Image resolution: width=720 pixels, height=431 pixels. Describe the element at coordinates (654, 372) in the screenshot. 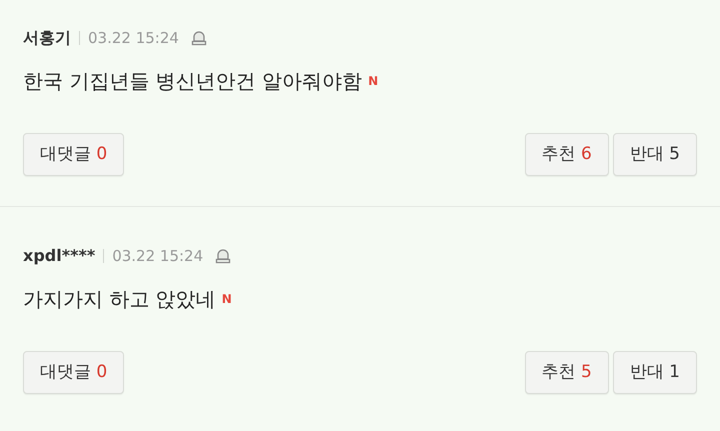

I see `oppose-button: 반대 1` at that location.